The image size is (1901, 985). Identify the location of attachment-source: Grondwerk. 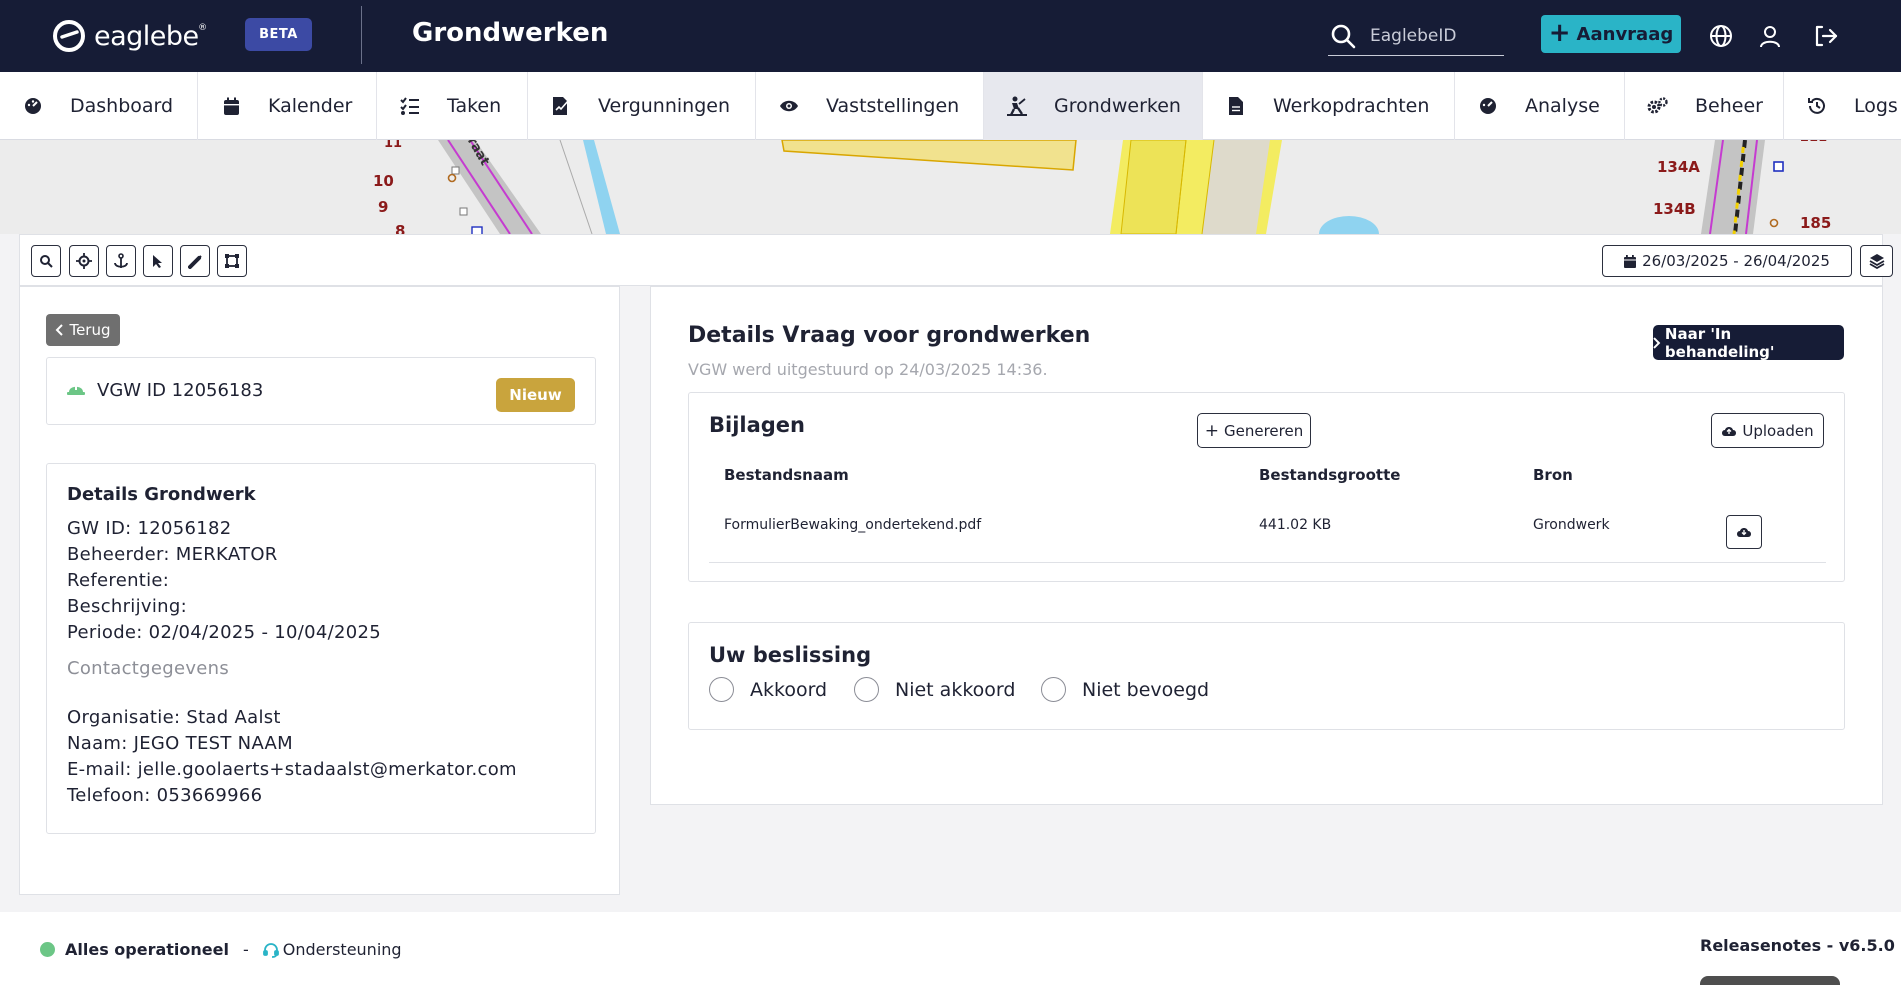
(1571, 525).